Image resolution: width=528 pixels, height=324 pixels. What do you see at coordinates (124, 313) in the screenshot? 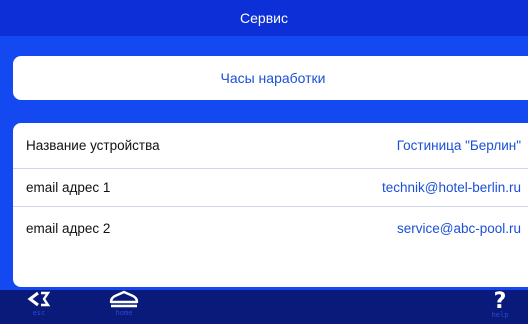
I see `home-label: home` at bounding box center [124, 313].